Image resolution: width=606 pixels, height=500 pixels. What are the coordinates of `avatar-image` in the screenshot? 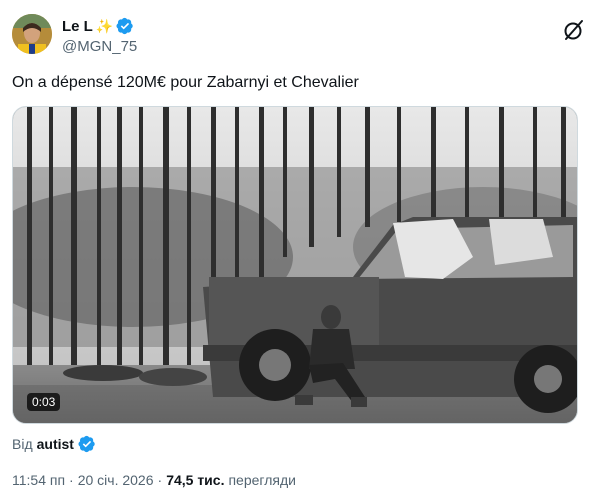 It's located at (32, 34).